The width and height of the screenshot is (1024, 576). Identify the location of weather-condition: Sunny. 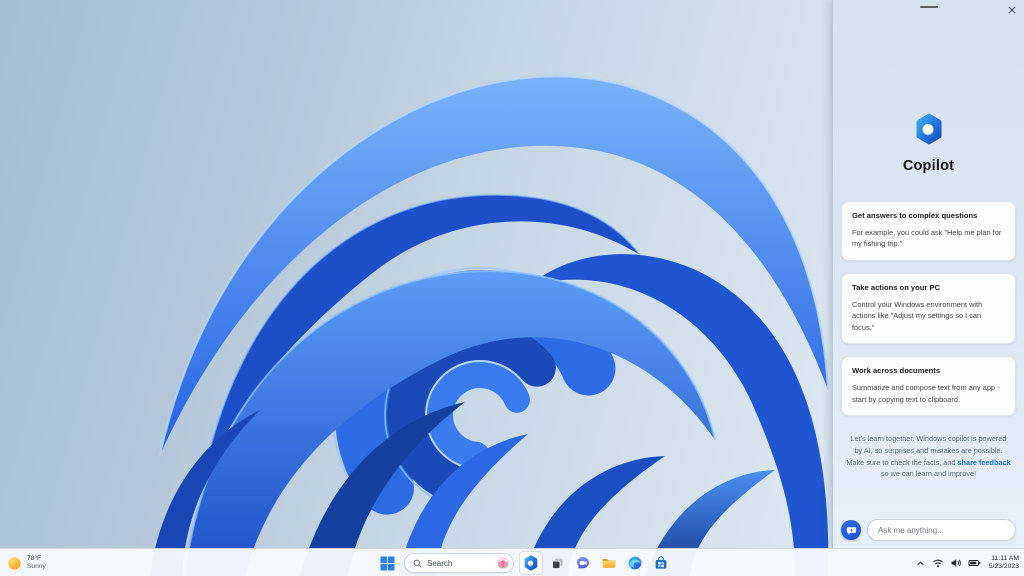
(36, 566).